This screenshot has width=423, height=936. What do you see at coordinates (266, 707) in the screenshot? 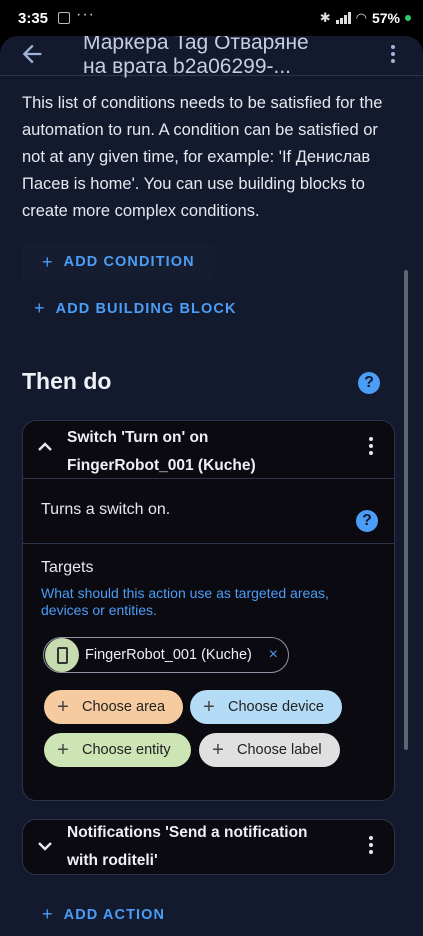
I see `choose-device-button: + Choose device` at bounding box center [266, 707].